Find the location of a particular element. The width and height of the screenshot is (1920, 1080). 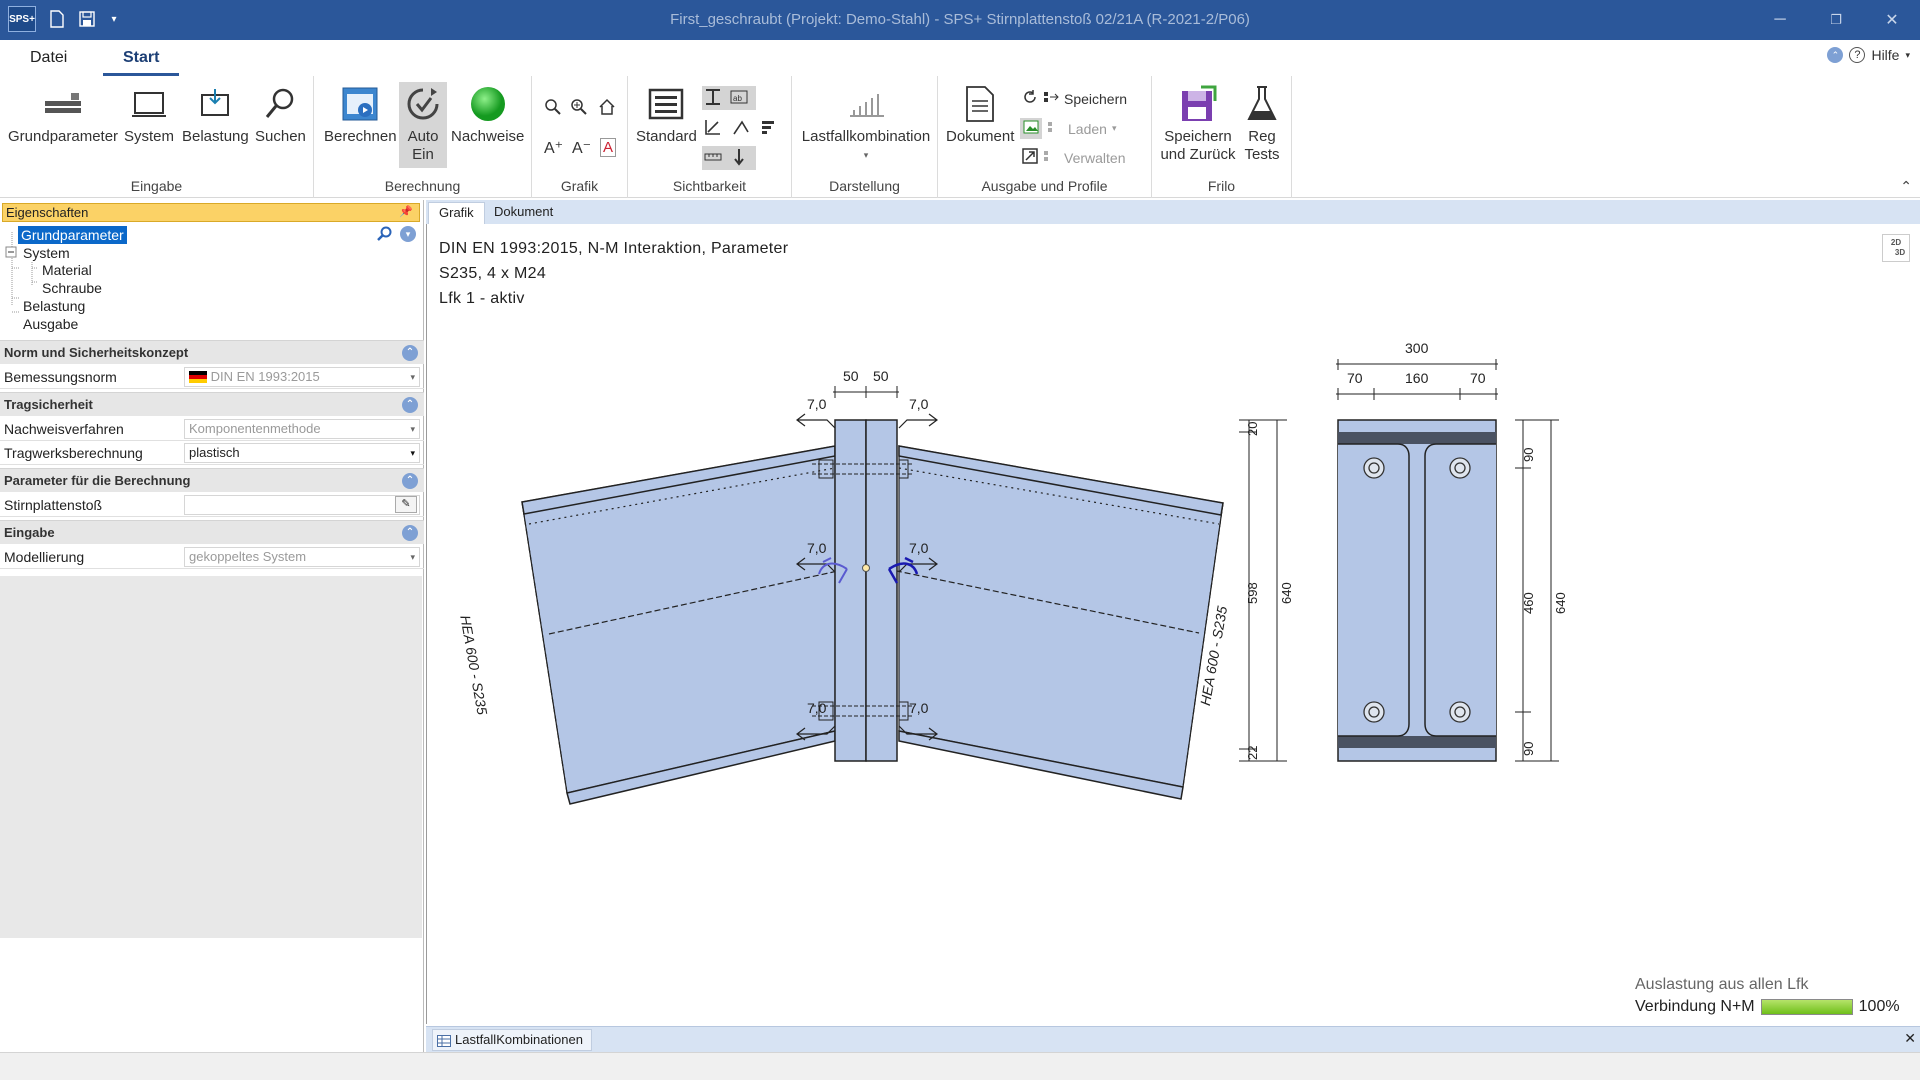

close-icon: ✕ is located at coordinates (1892, 20).